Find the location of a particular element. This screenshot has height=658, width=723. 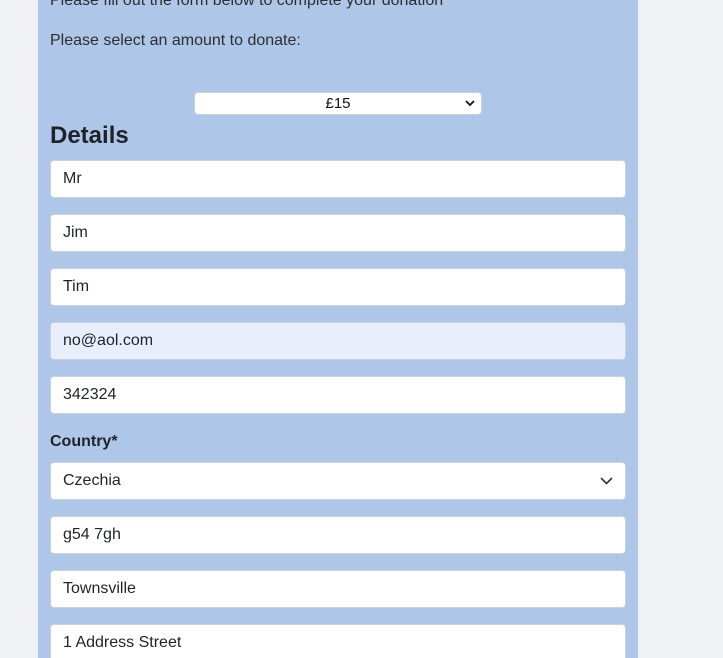

amount-selected-value: £15 is located at coordinates (338, 103).